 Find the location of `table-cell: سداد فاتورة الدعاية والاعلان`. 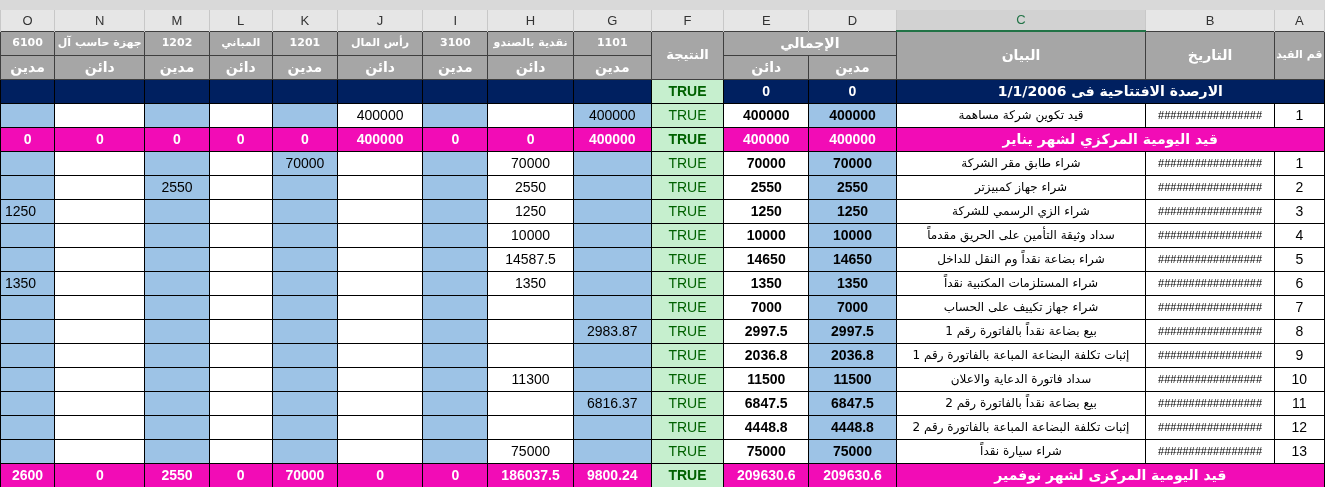

table-cell: سداد فاتورة الدعاية والاعلان is located at coordinates (1021, 379).